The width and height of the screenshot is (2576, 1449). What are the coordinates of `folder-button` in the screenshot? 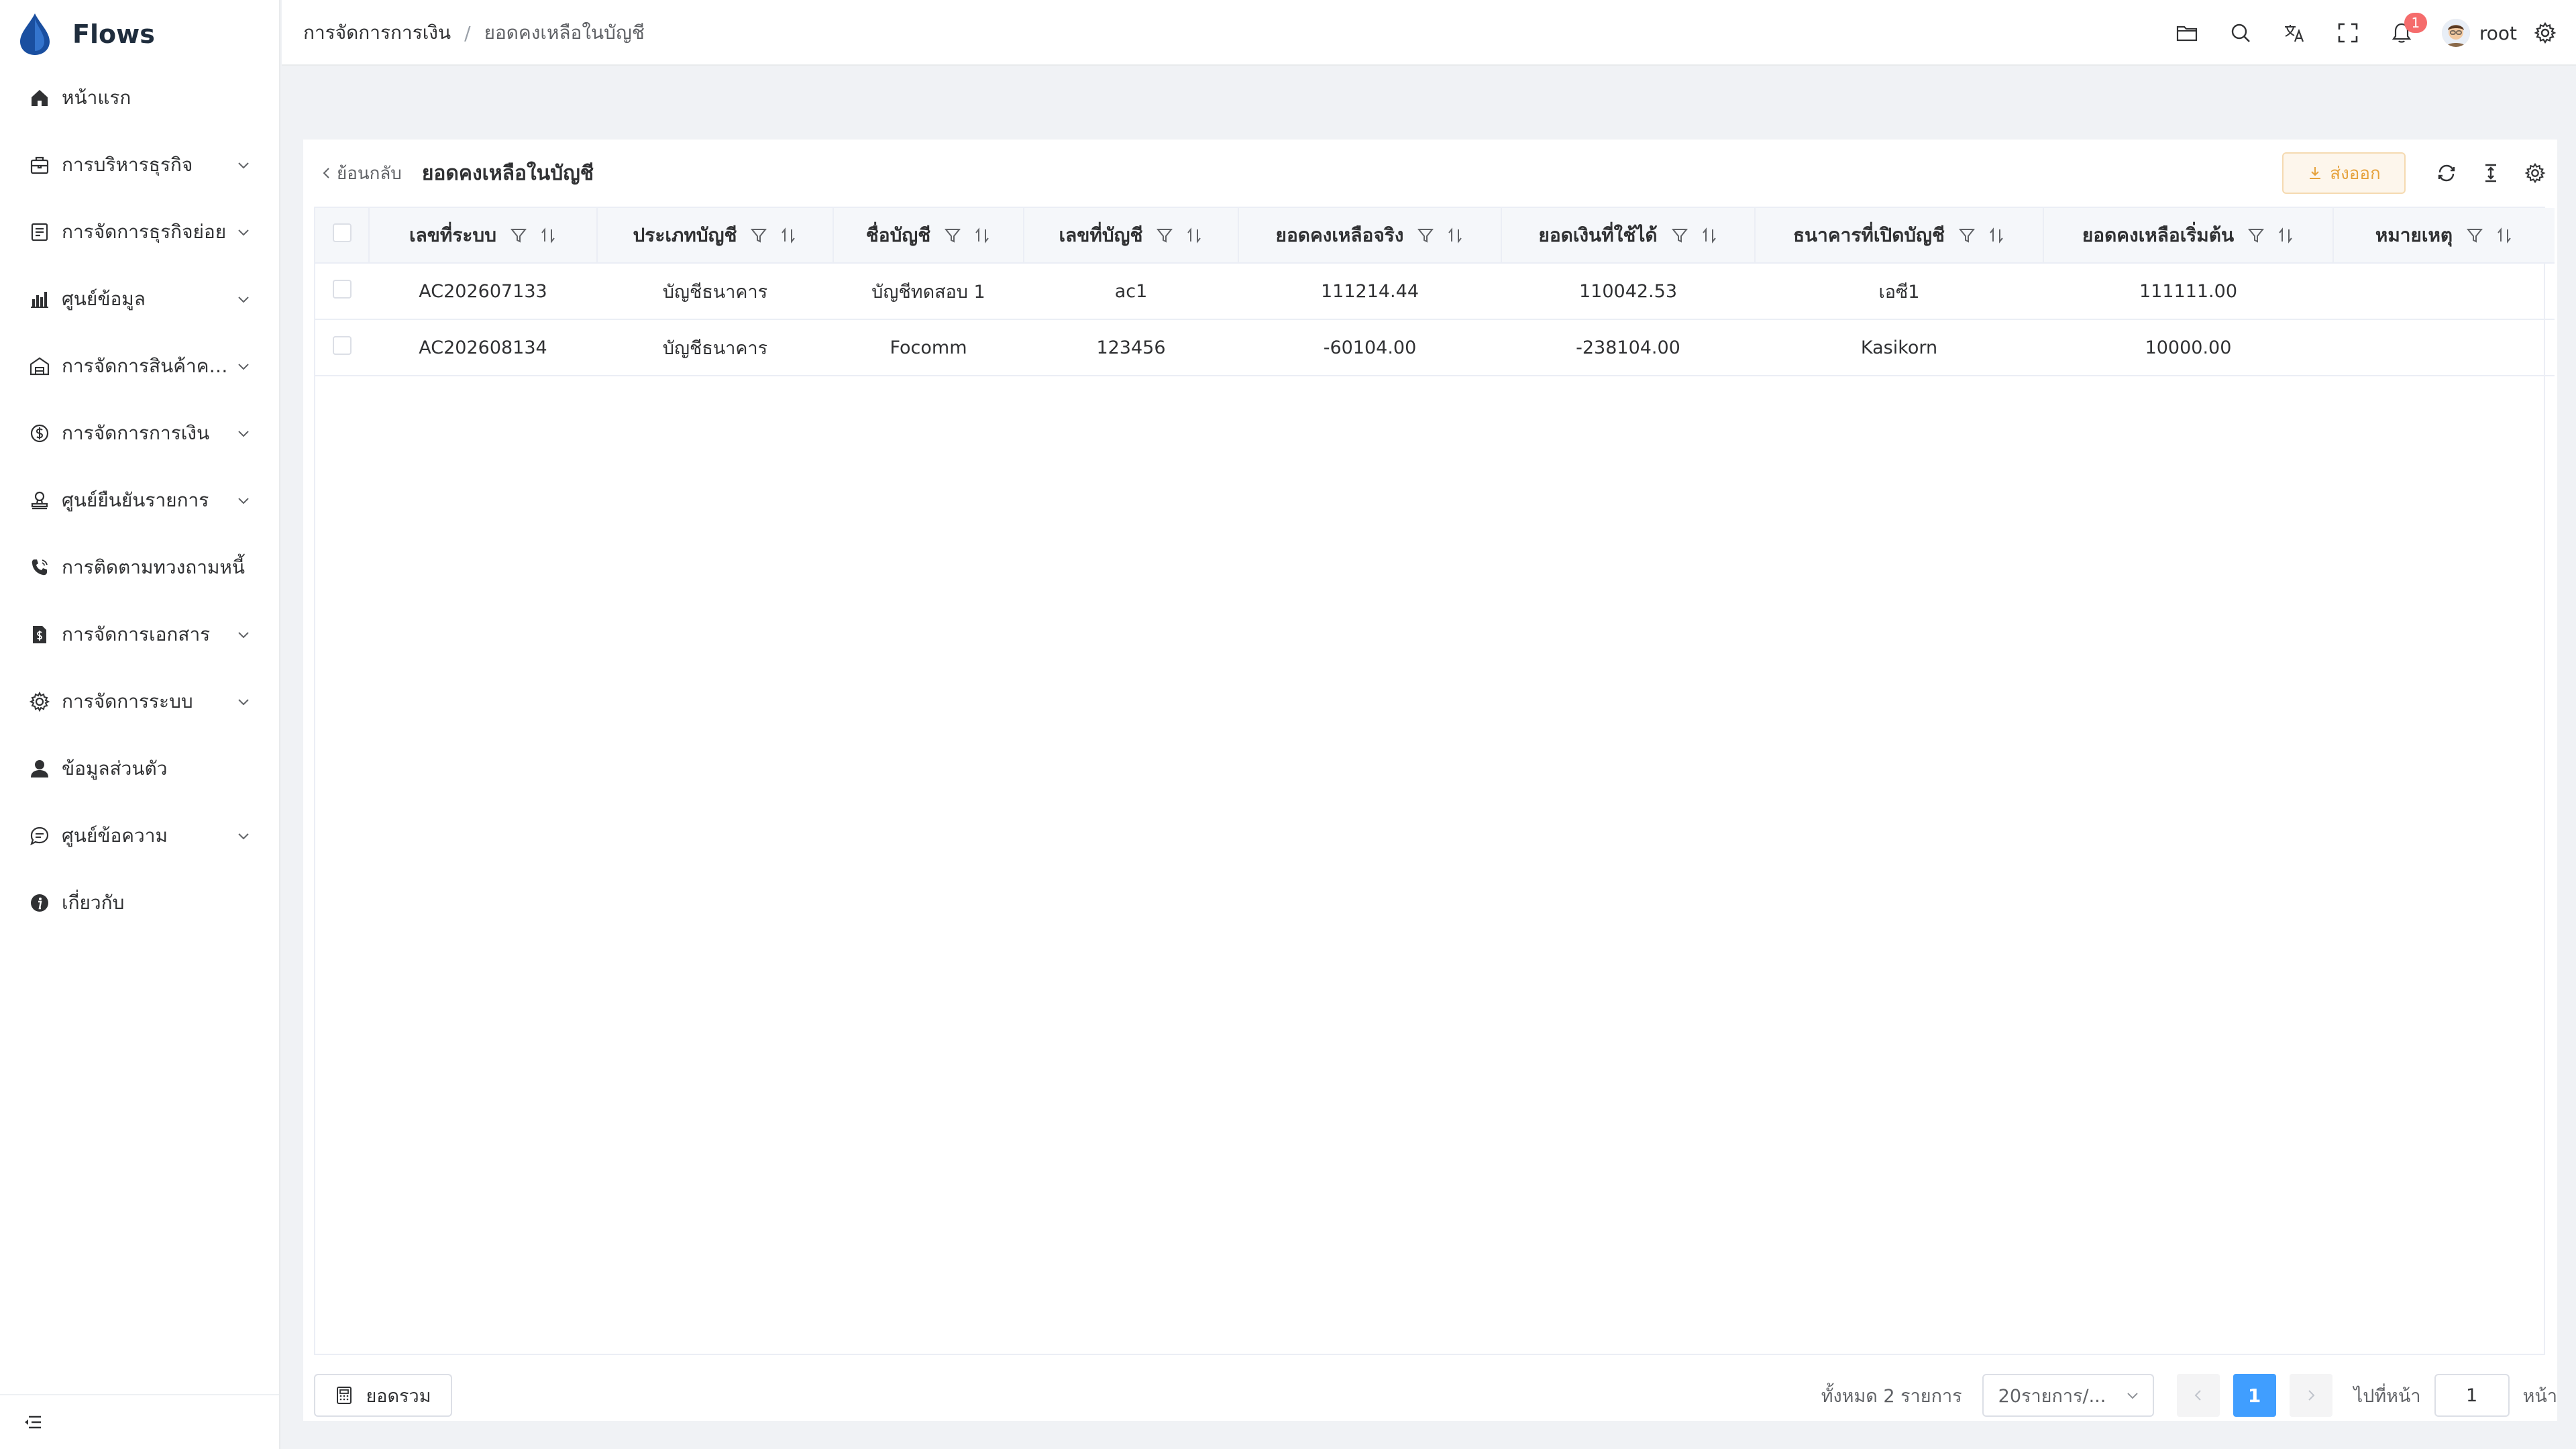 It's located at (2187, 33).